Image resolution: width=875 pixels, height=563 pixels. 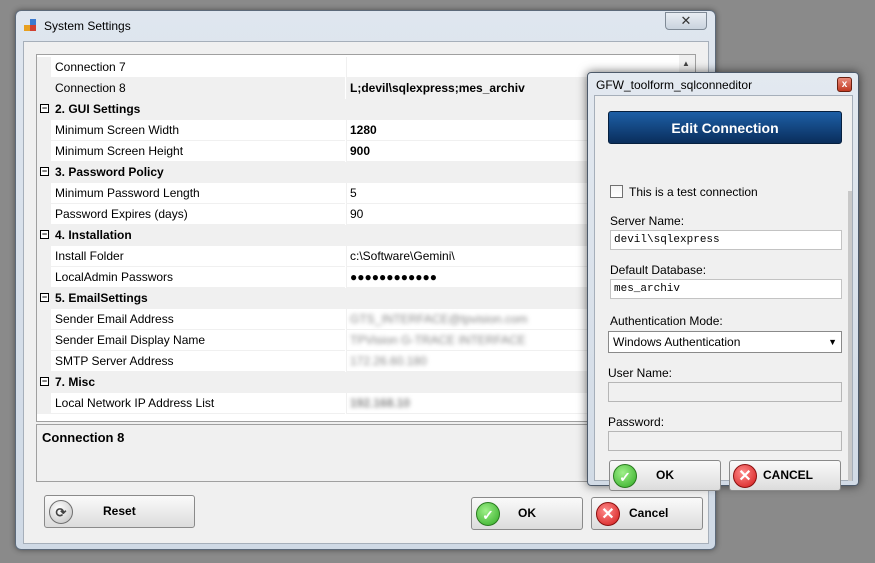 I want to click on authentication-mode-label: Authentication Mode:, so click(x=666, y=321).